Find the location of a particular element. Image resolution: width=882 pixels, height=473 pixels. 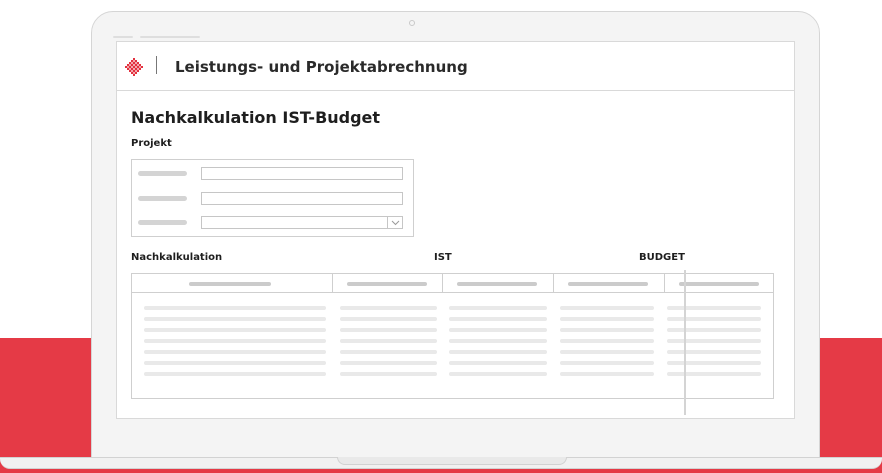

page-title: Nachkalkulation IST-Budget is located at coordinates (256, 117).